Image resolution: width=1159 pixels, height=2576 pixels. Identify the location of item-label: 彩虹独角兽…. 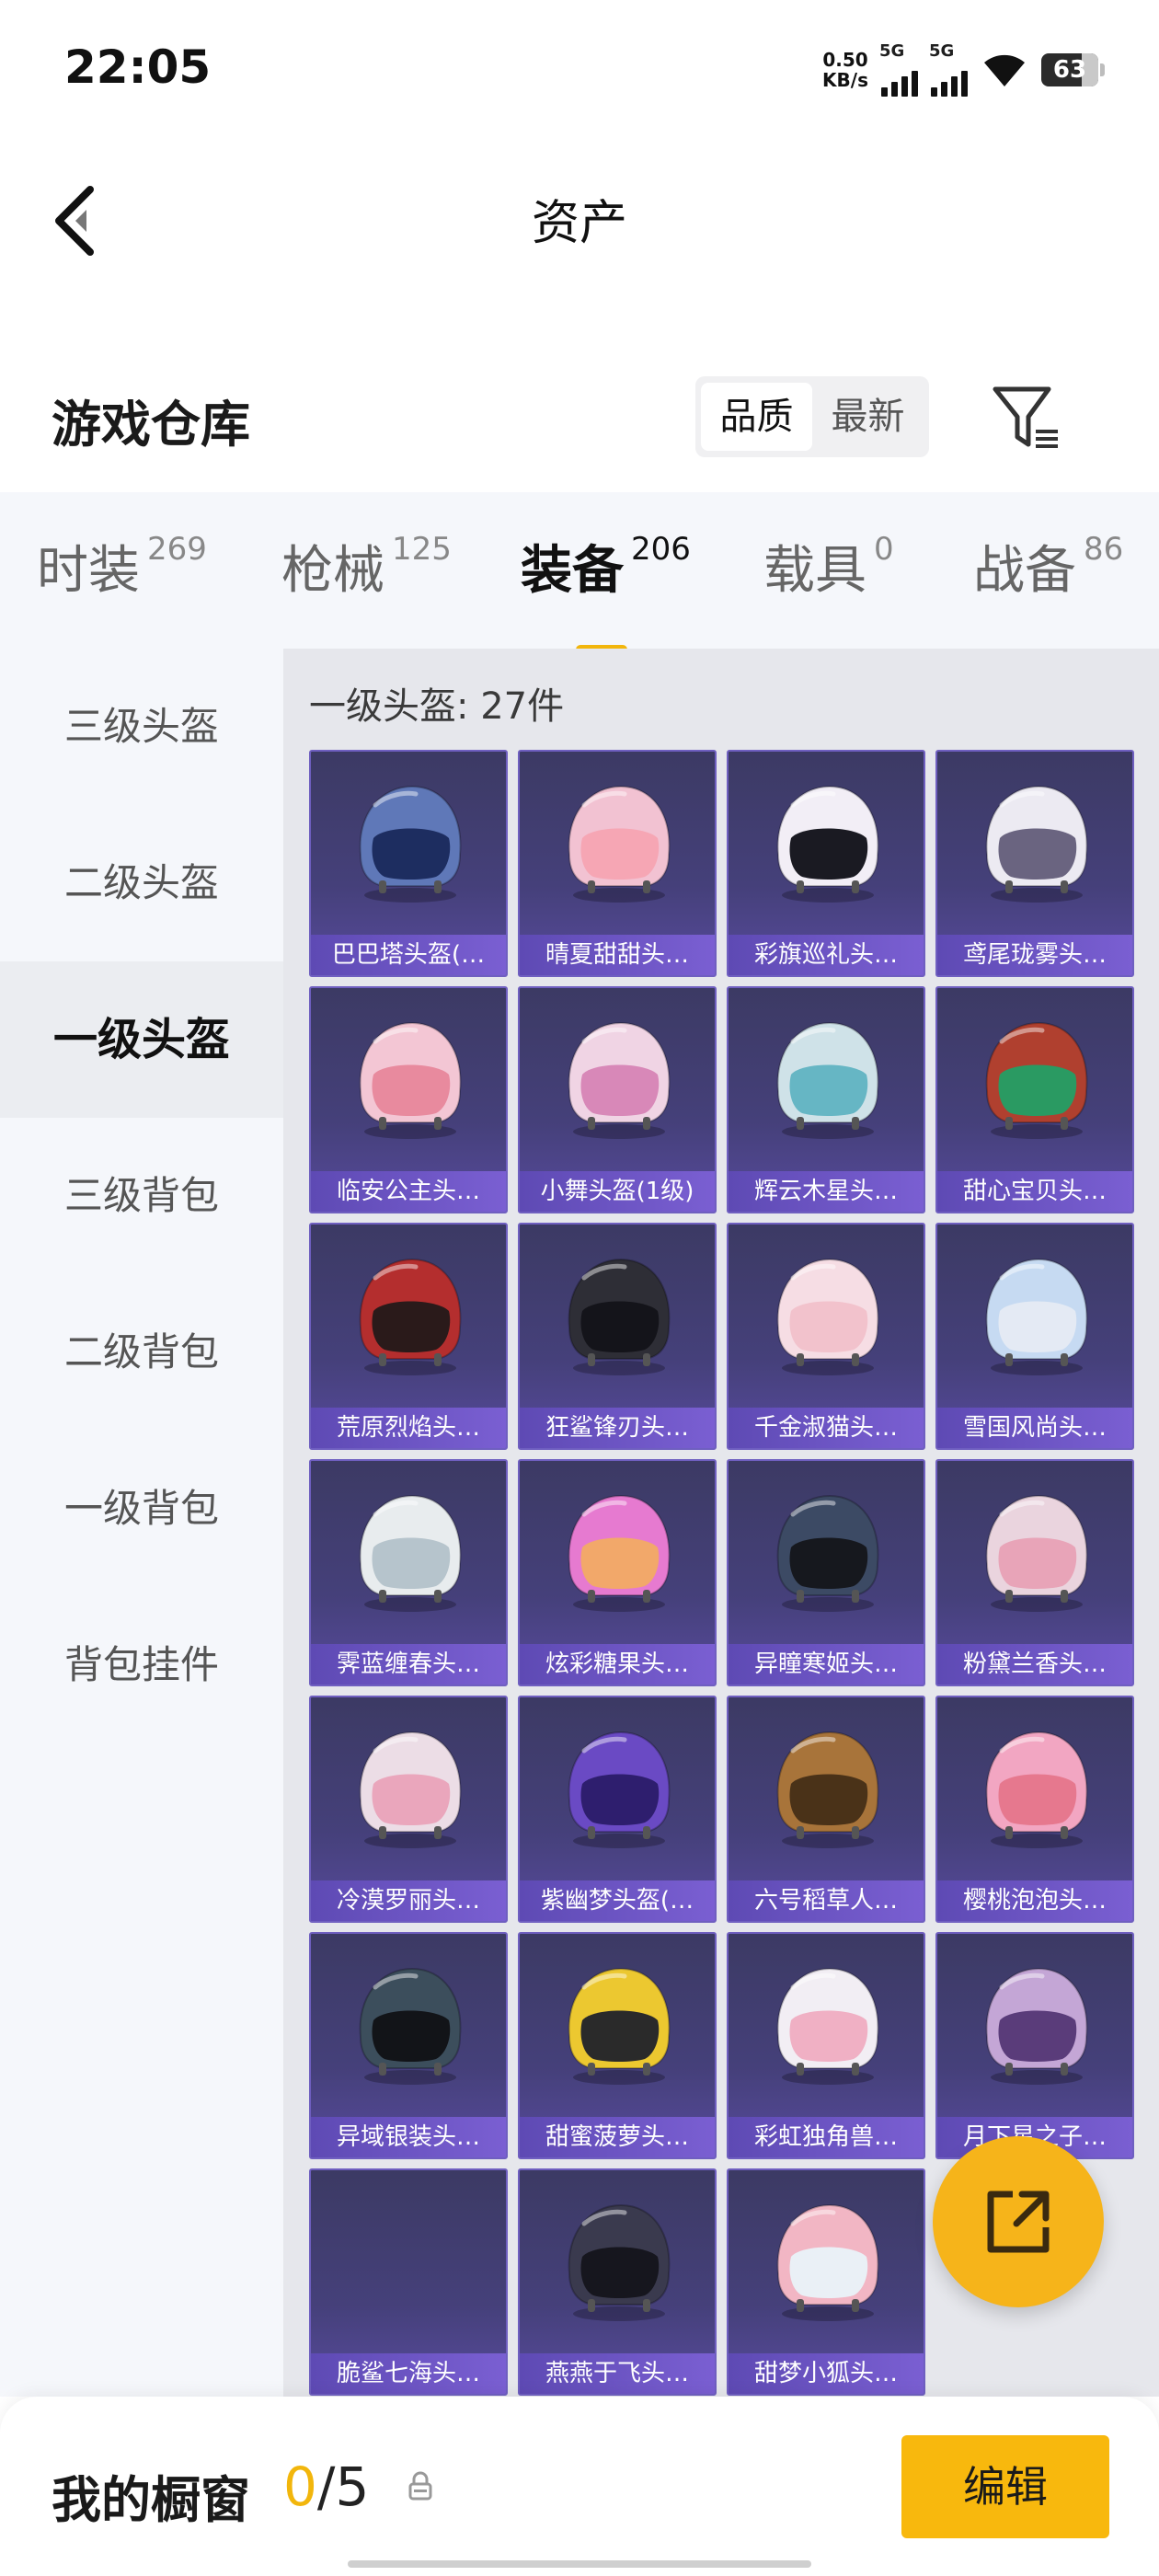
(826, 2137).